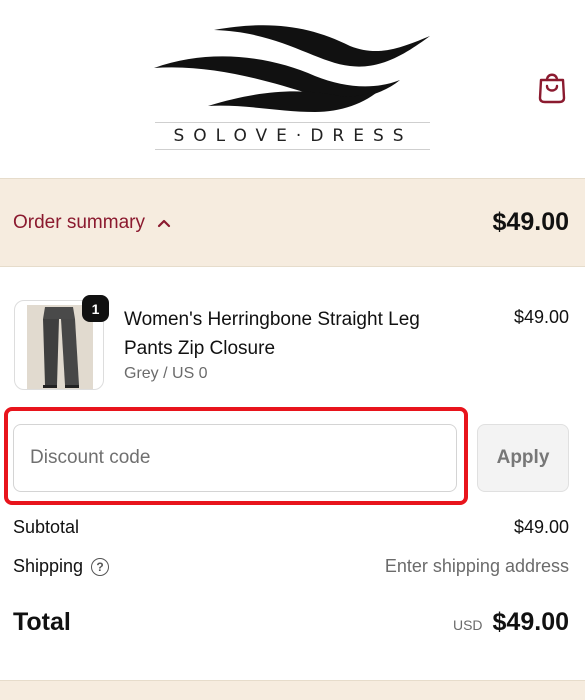  Describe the element at coordinates (292, 122) in the screenshot. I see `logo-rule-top` at that location.